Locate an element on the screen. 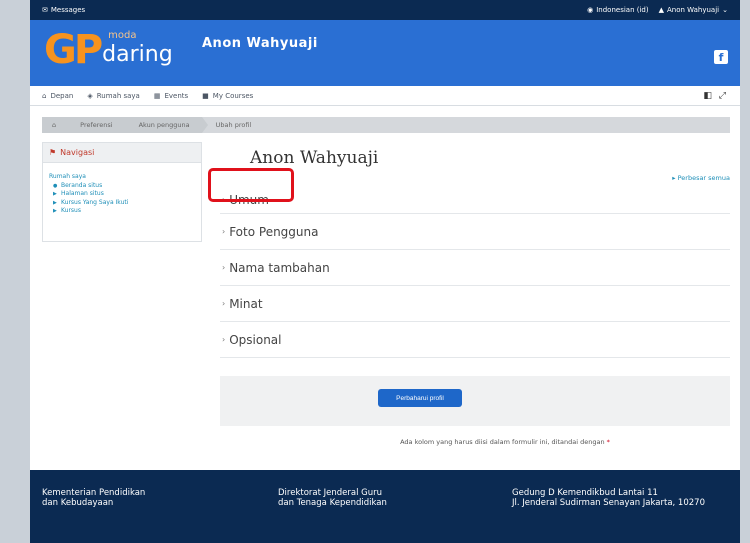 This screenshot has height=543, width=750. nav-item-rumah-saya: ◈ Rumah saya is located at coordinates (113, 96).